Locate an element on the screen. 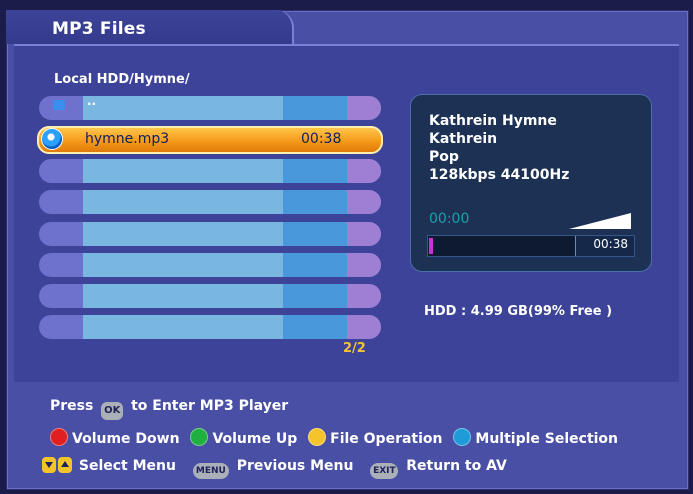  track-artist: Kathrein is located at coordinates (463, 139).